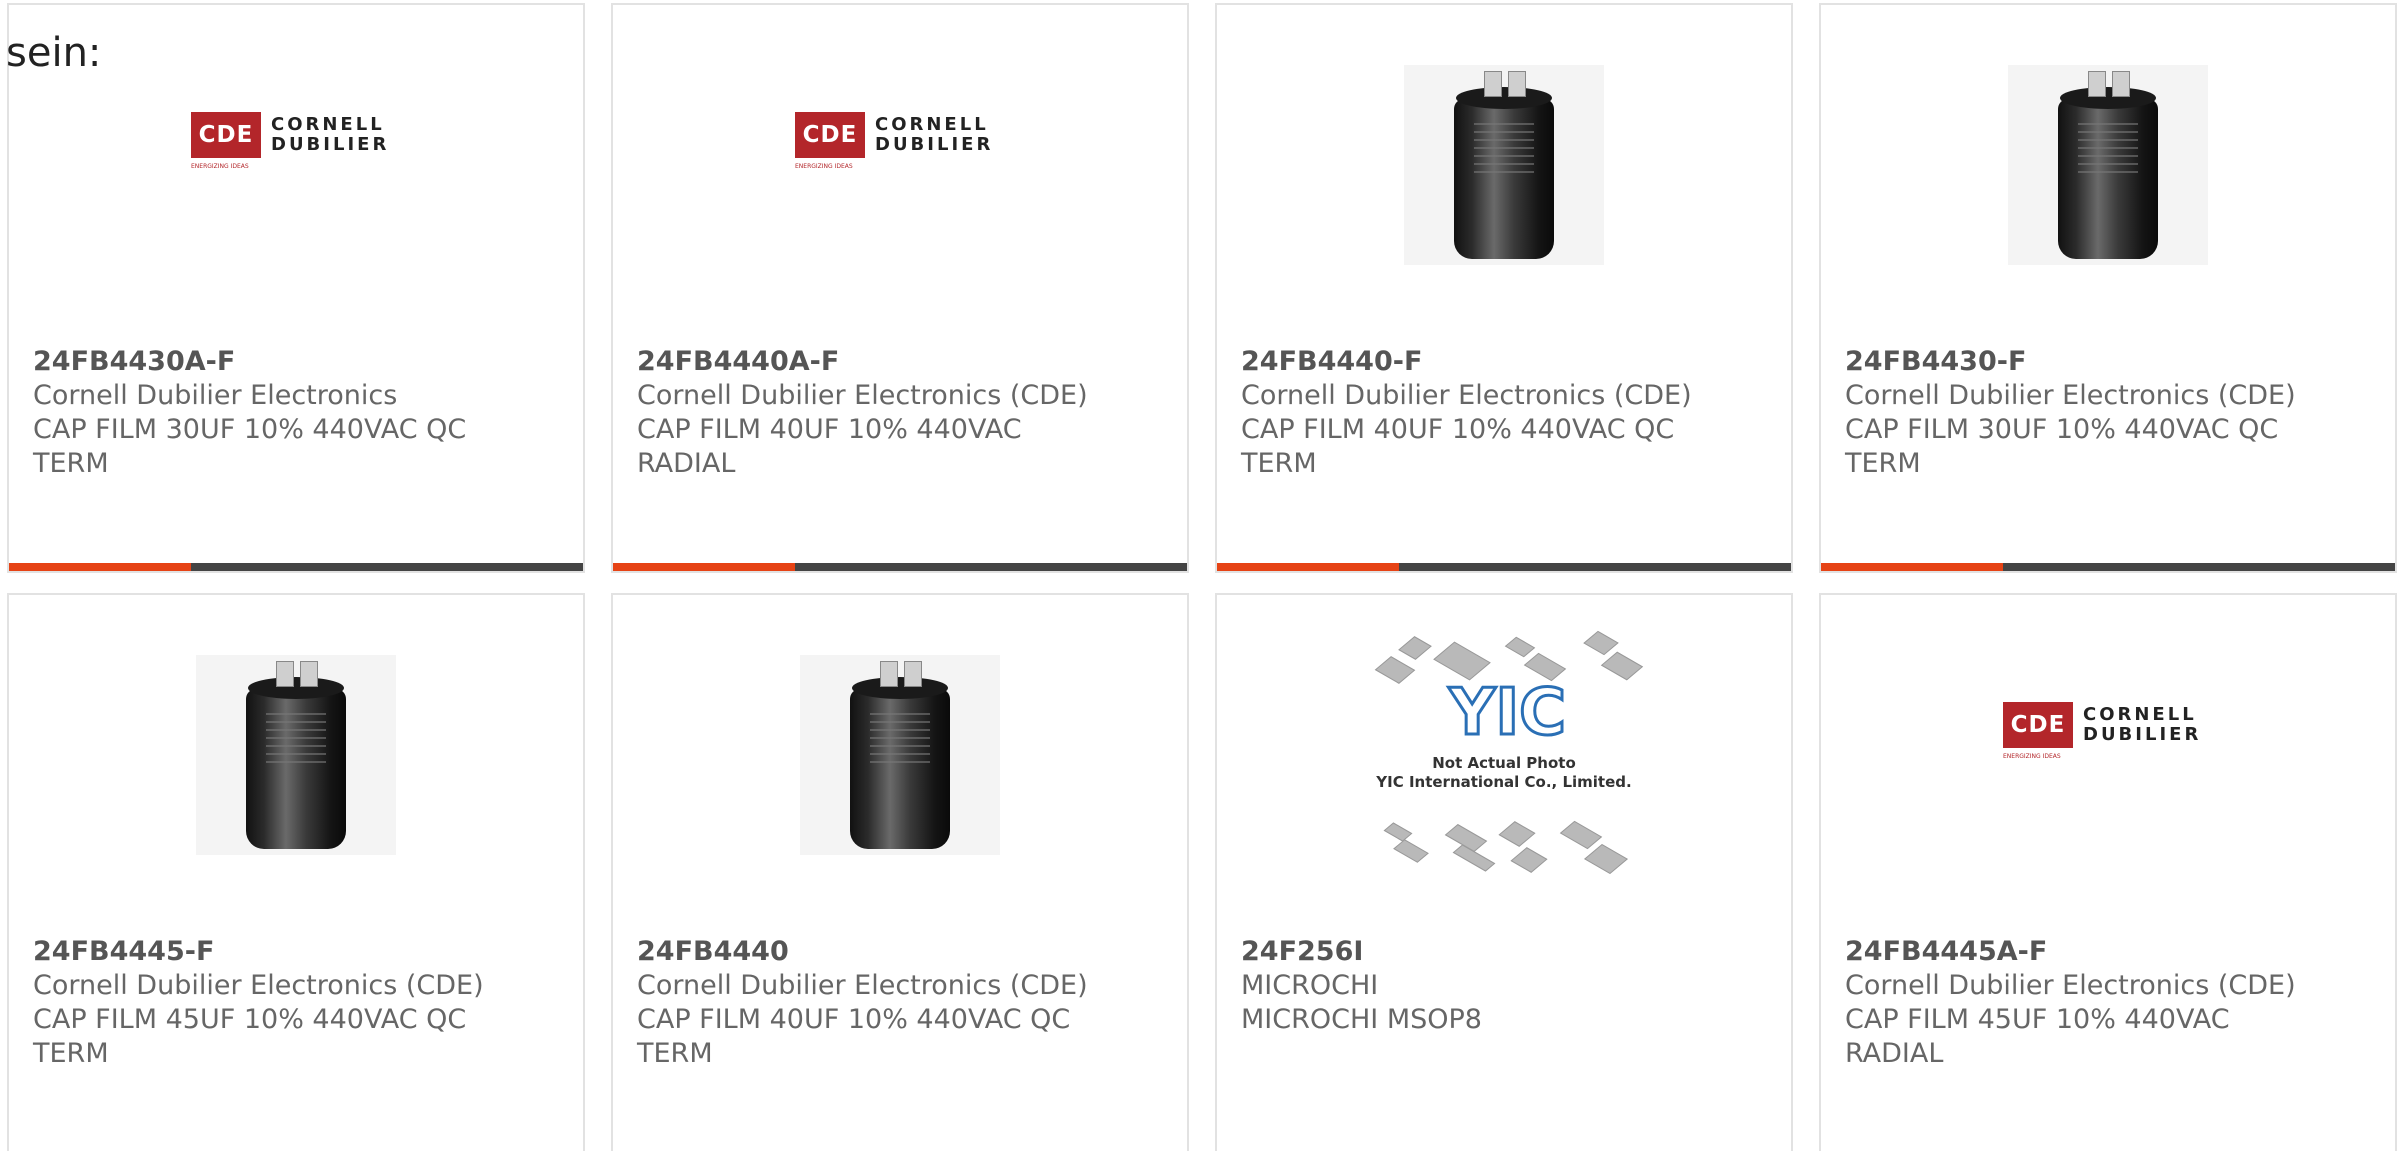 The image size is (2400, 1151). Describe the element at coordinates (877, 362) in the screenshot. I see `part-number: 24FB4440A-F` at that location.